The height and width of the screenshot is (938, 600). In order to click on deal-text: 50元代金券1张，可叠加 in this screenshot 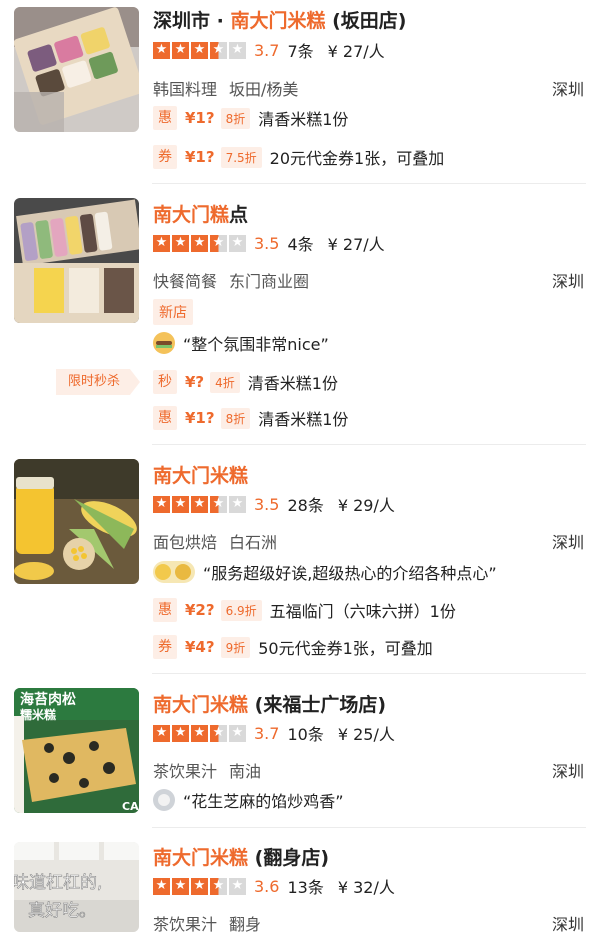, I will do `click(345, 648)`.